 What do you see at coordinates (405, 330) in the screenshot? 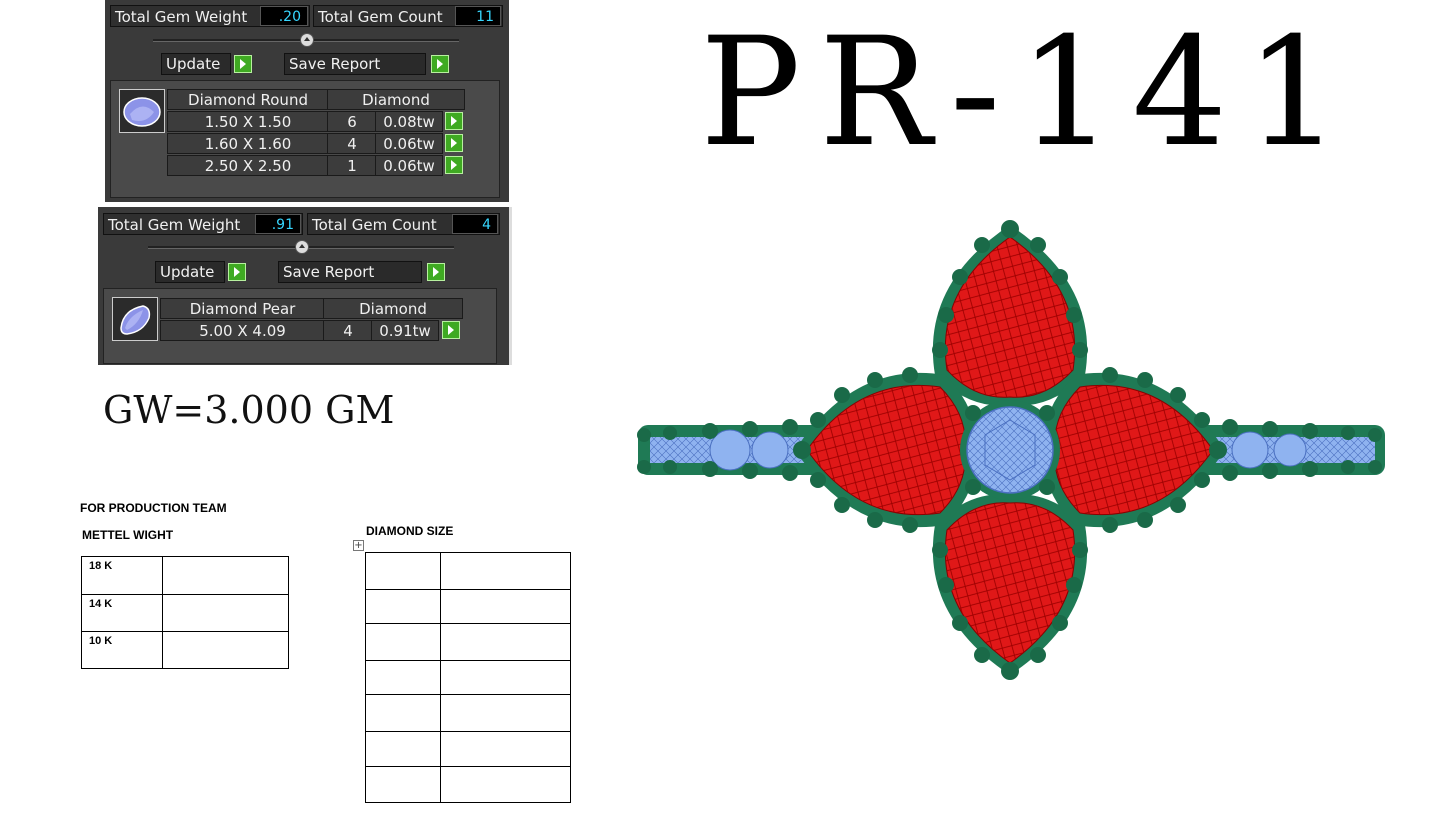
I see `table-cell-weight: 0.91tw` at bounding box center [405, 330].